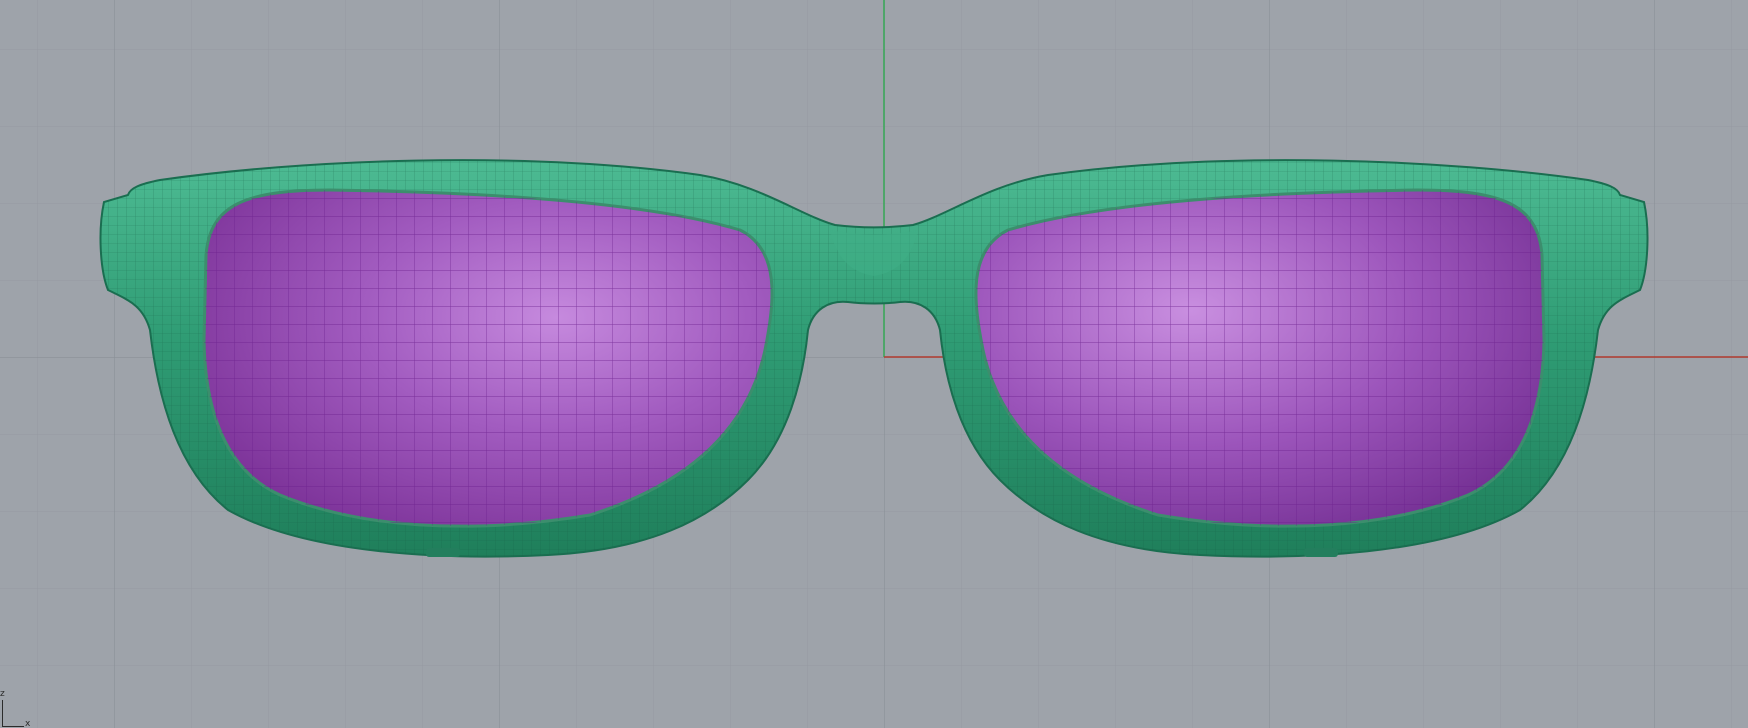 The image size is (1748, 728). Describe the element at coordinates (28, 723) in the screenshot. I see `axis-triad-x-label: x` at that location.